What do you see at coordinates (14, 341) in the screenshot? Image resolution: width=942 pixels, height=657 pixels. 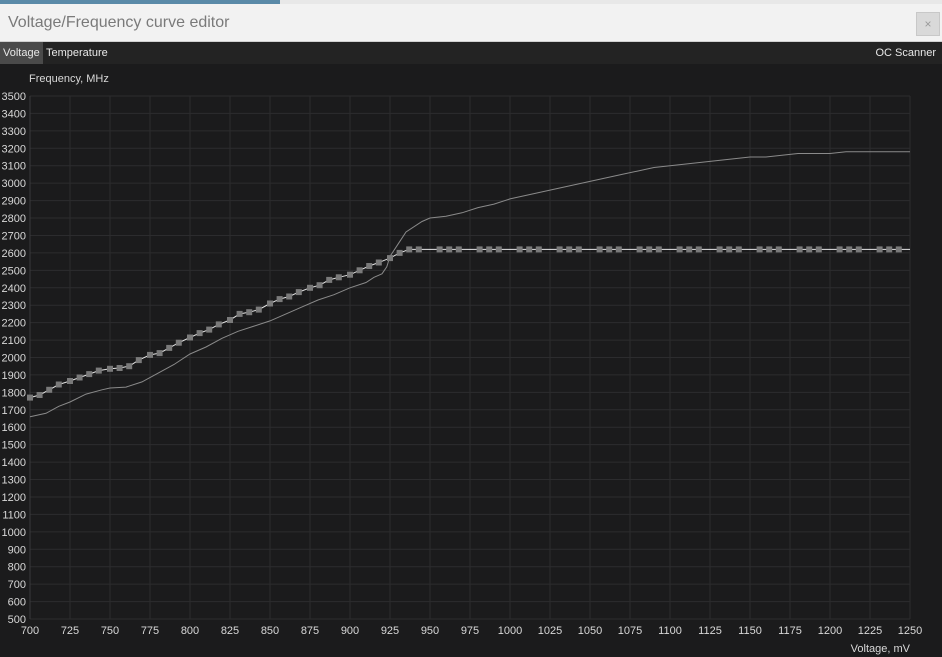 I see `y-tick-label: 2100` at bounding box center [14, 341].